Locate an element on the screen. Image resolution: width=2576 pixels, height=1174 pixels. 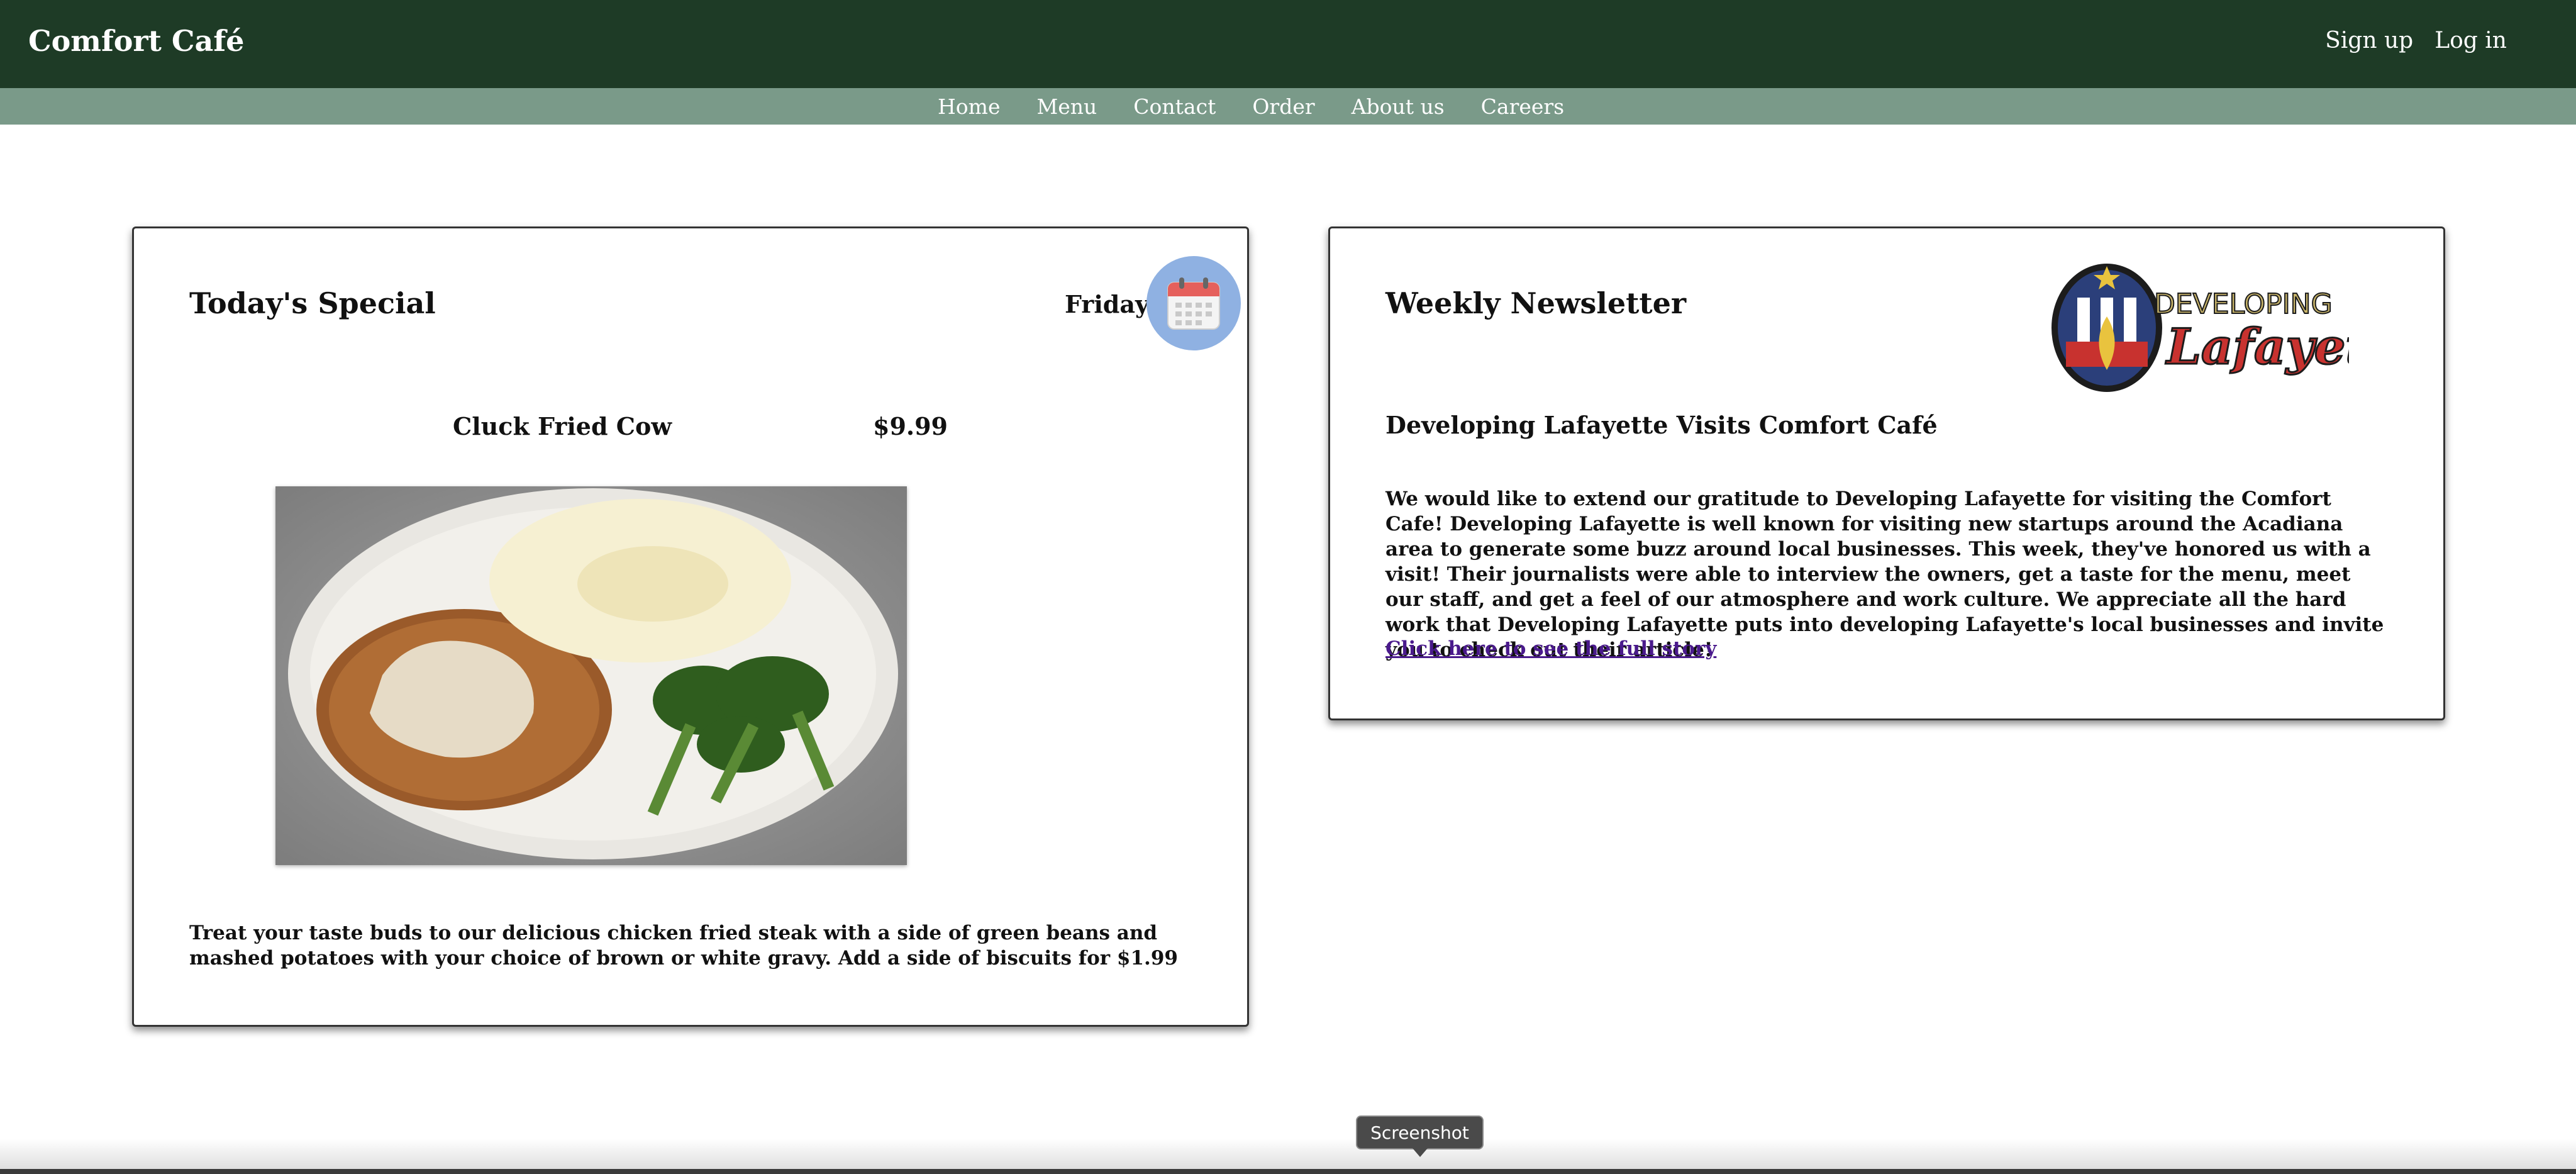
dish-photo is located at coordinates (591, 675).